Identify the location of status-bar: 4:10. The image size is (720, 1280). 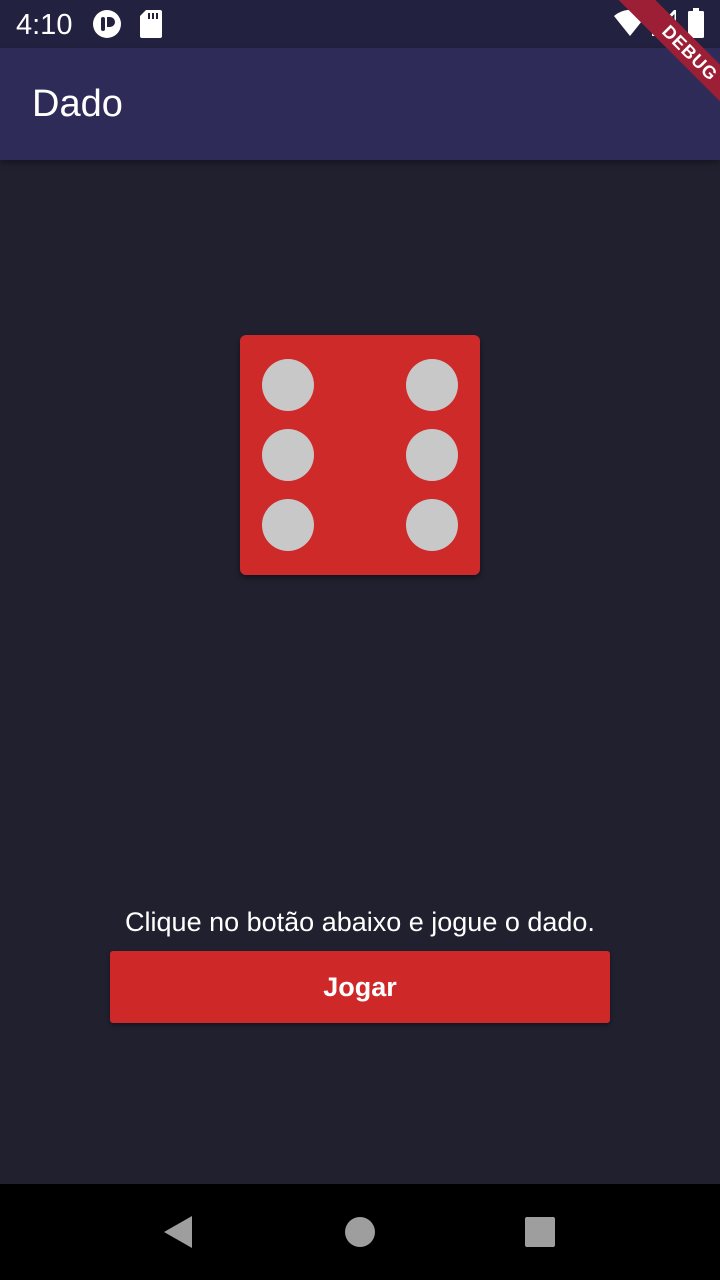
(360, 24).